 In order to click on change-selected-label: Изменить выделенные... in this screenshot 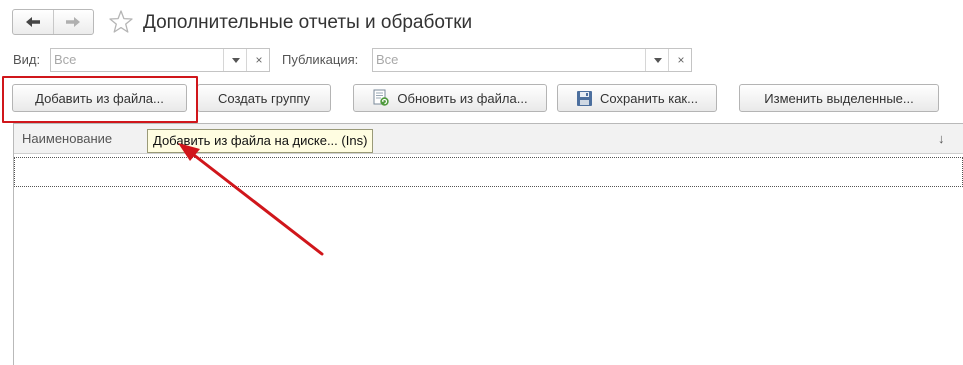, I will do `click(839, 98)`.